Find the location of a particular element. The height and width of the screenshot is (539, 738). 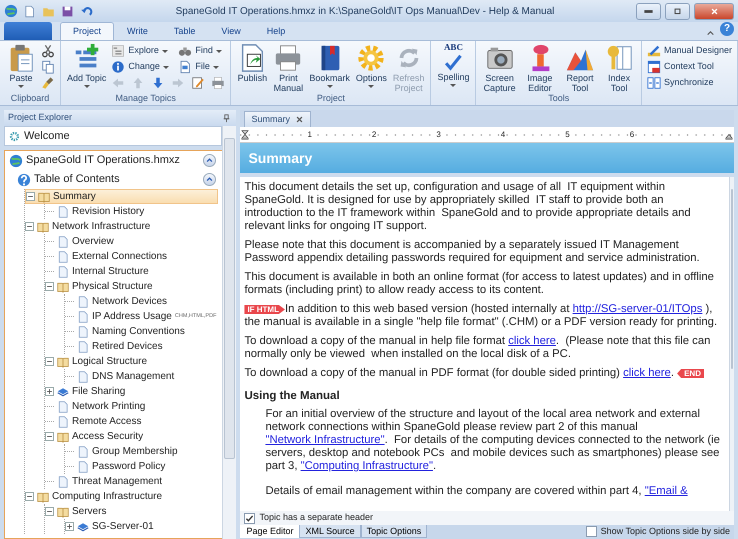

link: "Computing Infrastructure" is located at coordinates (366, 466).